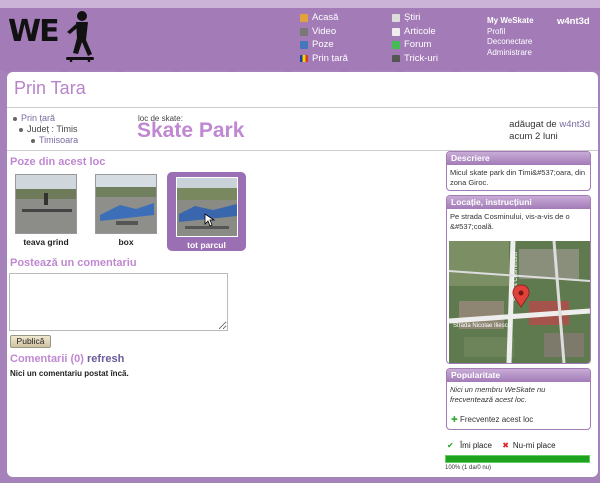  What do you see at coordinates (454, 419) in the screenshot?
I see `plus-icon: ✚` at bounding box center [454, 419].